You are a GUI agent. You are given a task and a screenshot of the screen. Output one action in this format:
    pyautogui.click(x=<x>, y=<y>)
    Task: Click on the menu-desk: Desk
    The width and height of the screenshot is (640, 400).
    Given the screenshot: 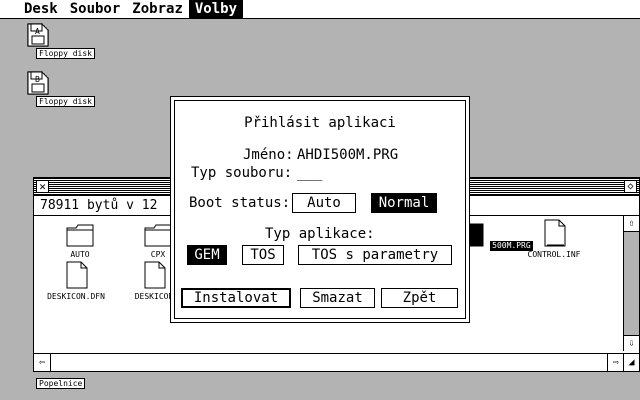 What is the action you would take?
    pyautogui.click(x=41, y=9)
    